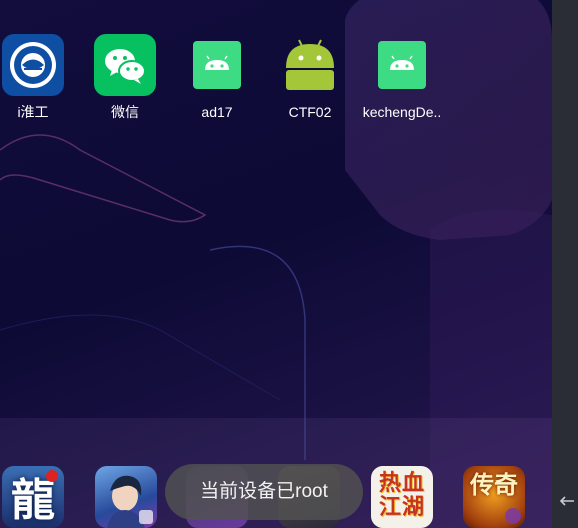 The height and width of the screenshot is (528, 578). Describe the element at coordinates (567, 501) in the screenshot. I see `back-arrow-icon` at that location.